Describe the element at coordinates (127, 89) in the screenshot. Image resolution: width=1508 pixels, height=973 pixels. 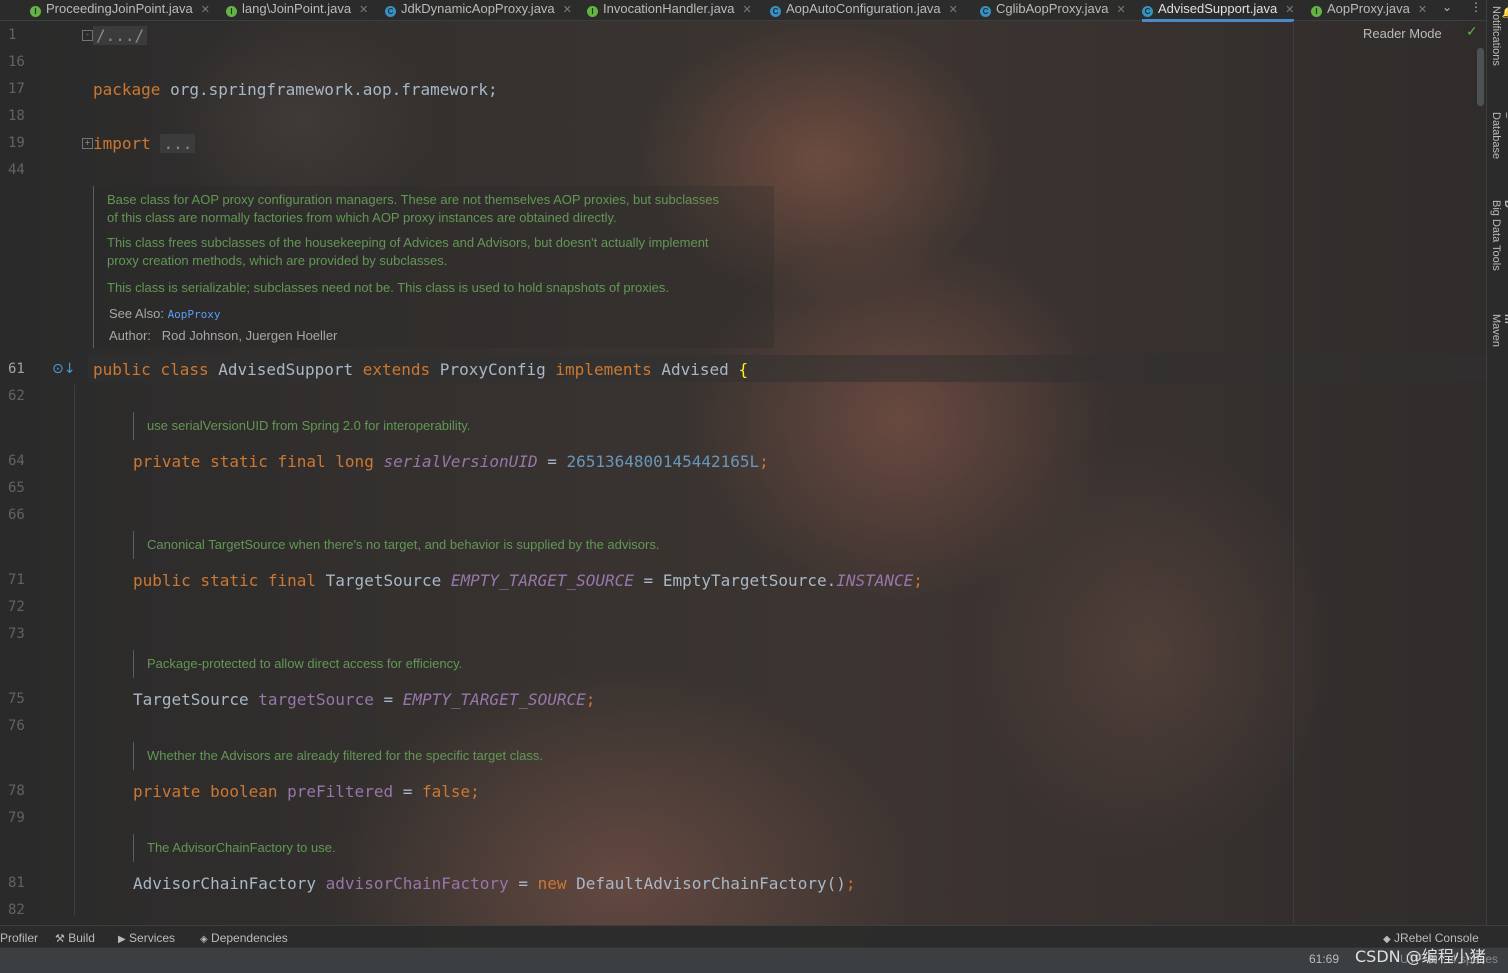
I see `keyword: package` at that location.